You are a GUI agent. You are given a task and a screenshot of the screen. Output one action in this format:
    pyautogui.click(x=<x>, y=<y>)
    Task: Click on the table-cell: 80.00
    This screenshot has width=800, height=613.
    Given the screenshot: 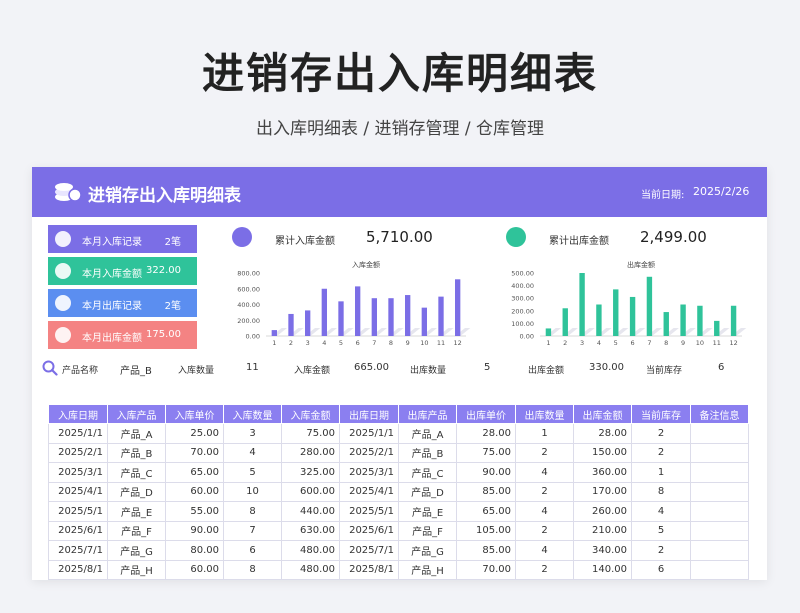 What is the action you would take?
    pyautogui.click(x=194, y=550)
    